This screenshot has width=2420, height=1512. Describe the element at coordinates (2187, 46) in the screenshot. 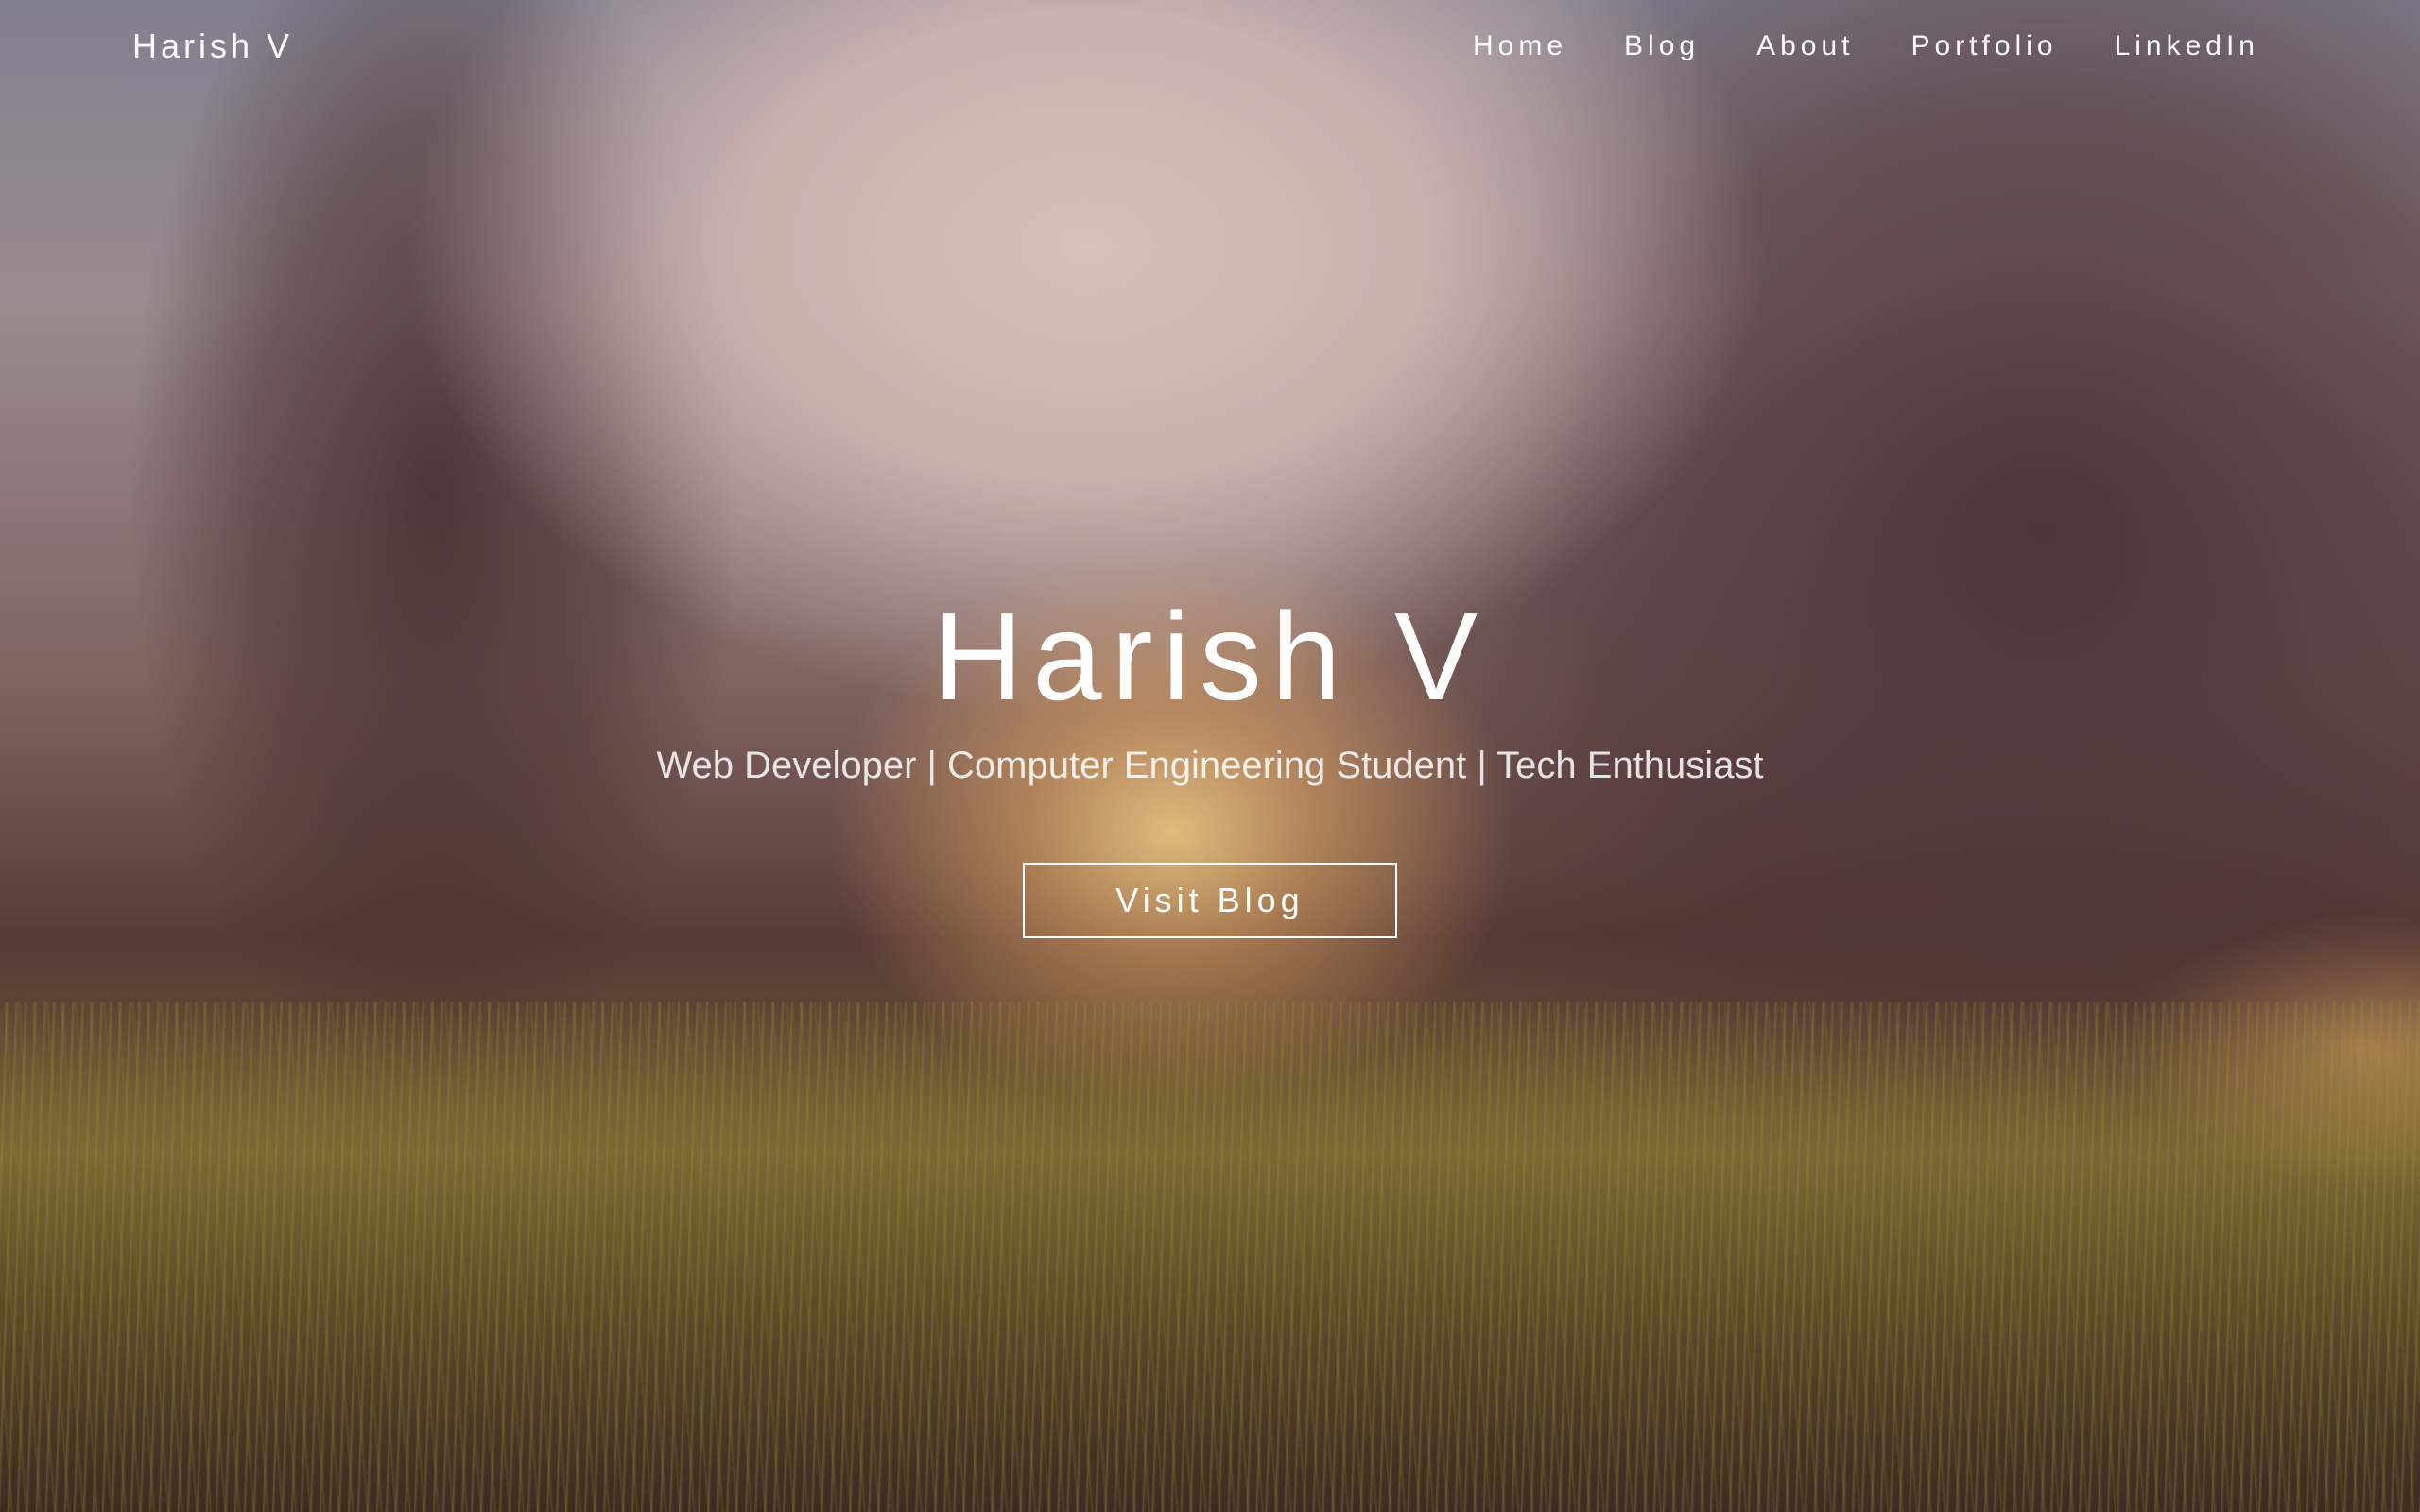

I see `nav-item-linkedin: LinkedIn` at that location.